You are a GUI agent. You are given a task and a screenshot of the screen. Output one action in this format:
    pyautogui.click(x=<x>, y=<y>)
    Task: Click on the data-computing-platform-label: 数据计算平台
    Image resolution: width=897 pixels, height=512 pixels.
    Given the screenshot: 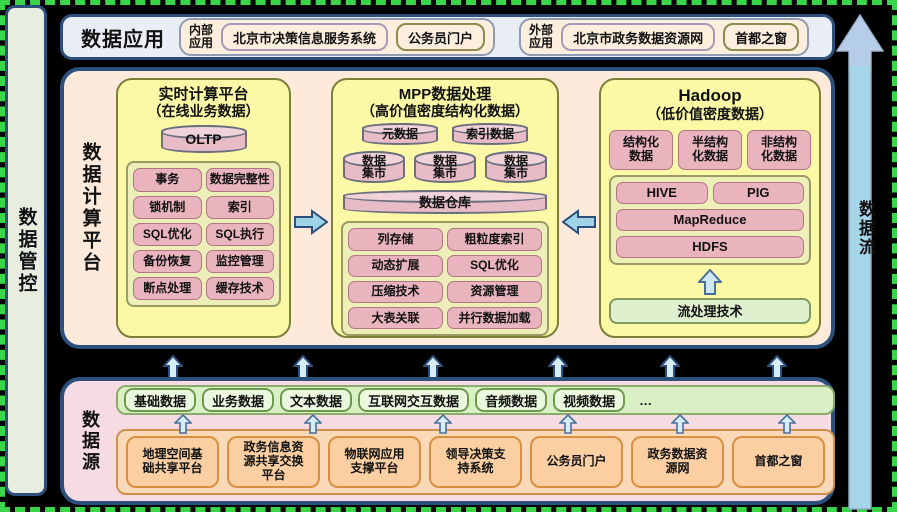 What is the action you would take?
    pyautogui.click(x=90, y=208)
    